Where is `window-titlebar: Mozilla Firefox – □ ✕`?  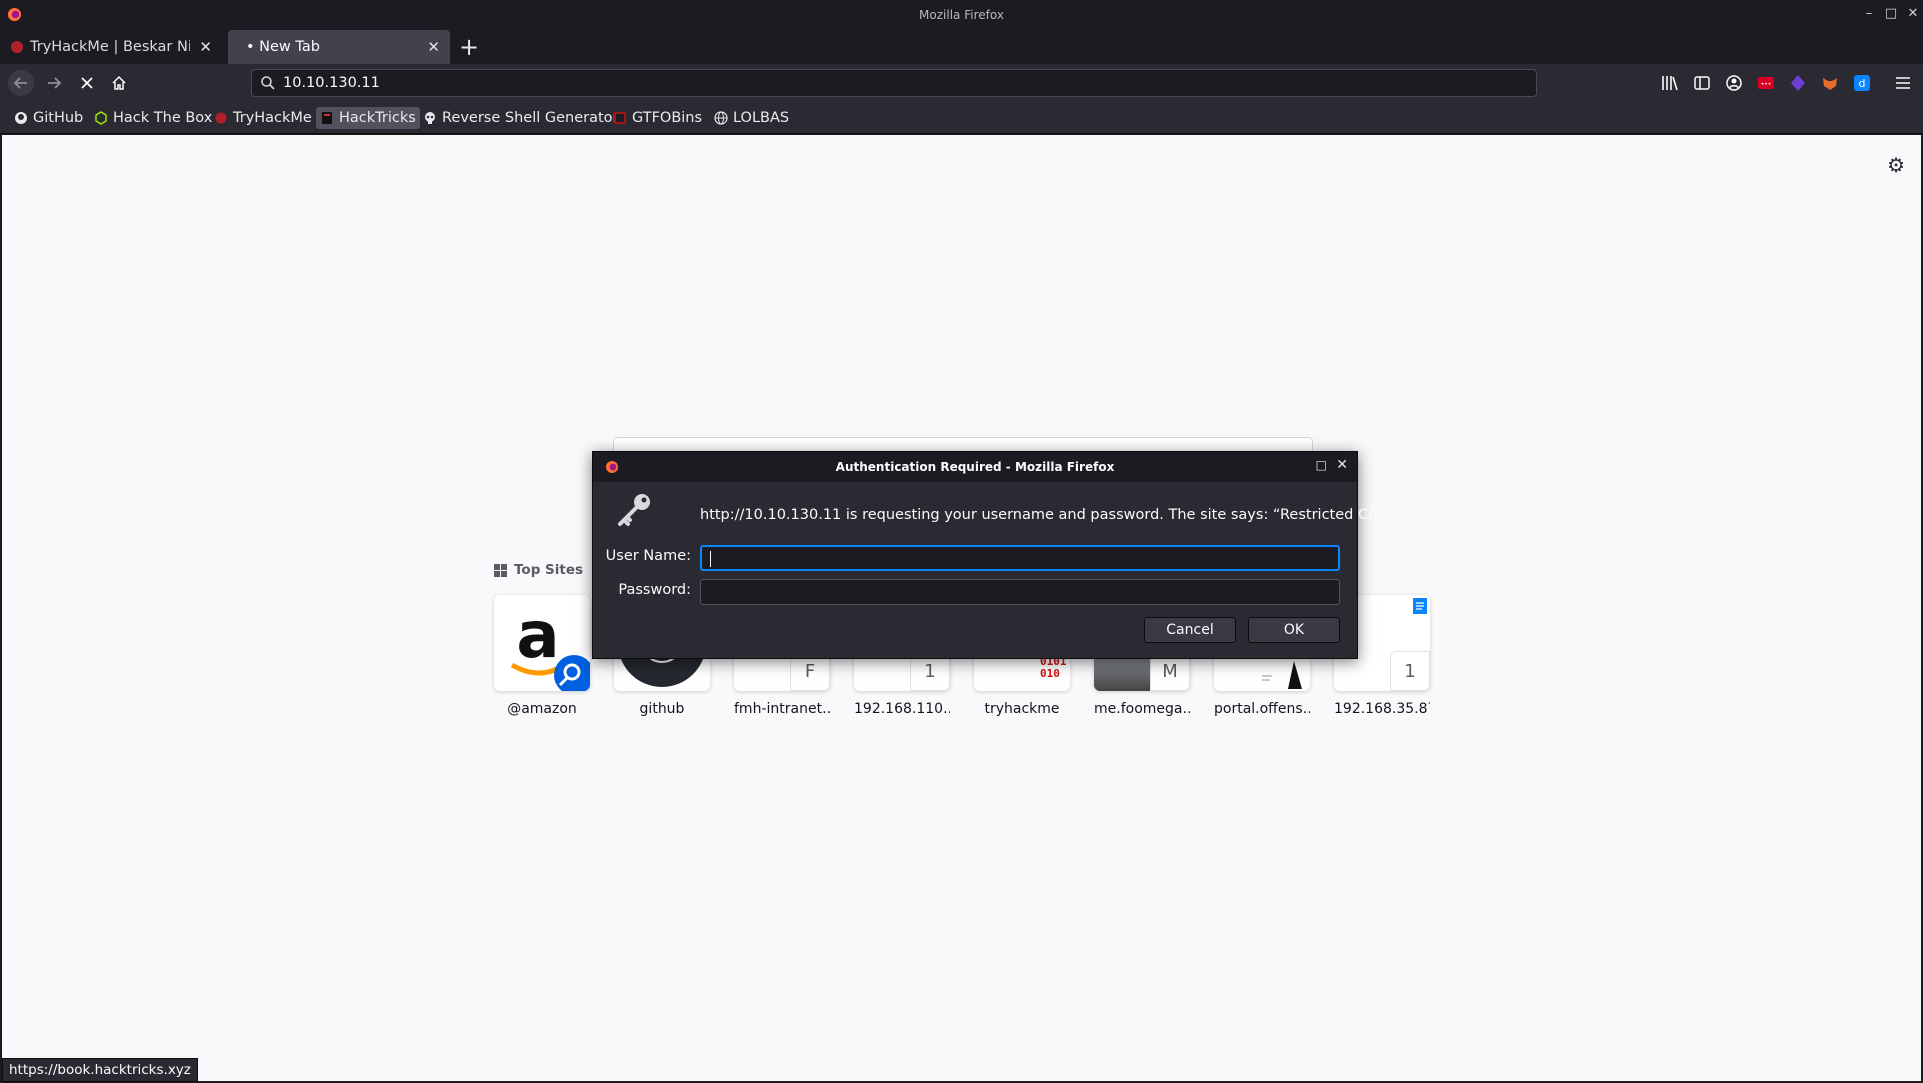 window-titlebar: Mozilla Firefox – □ ✕ is located at coordinates (961, 15).